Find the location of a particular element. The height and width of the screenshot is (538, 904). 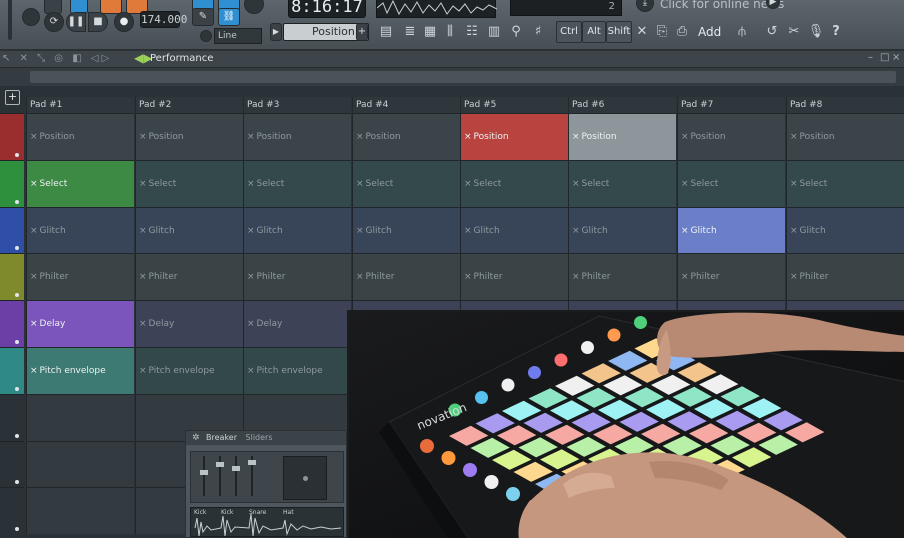

pad-header-8: Pad #8 is located at coordinates (845, 105).